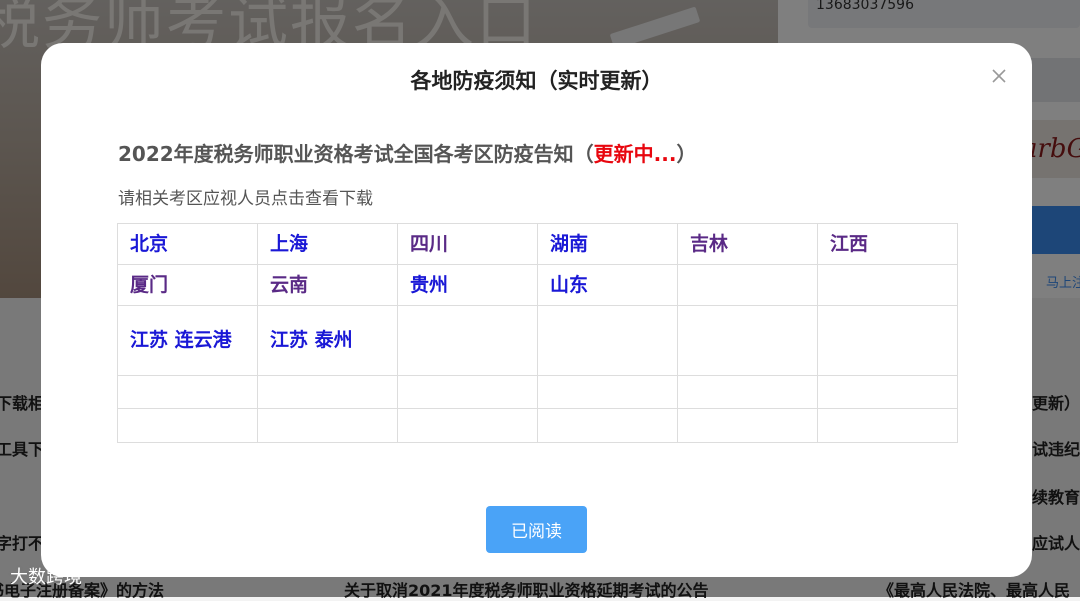  What do you see at coordinates (536, 81) in the screenshot?
I see `dialog-title: 各地防疫须知（实时更新）` at bounding box center [536, 81].